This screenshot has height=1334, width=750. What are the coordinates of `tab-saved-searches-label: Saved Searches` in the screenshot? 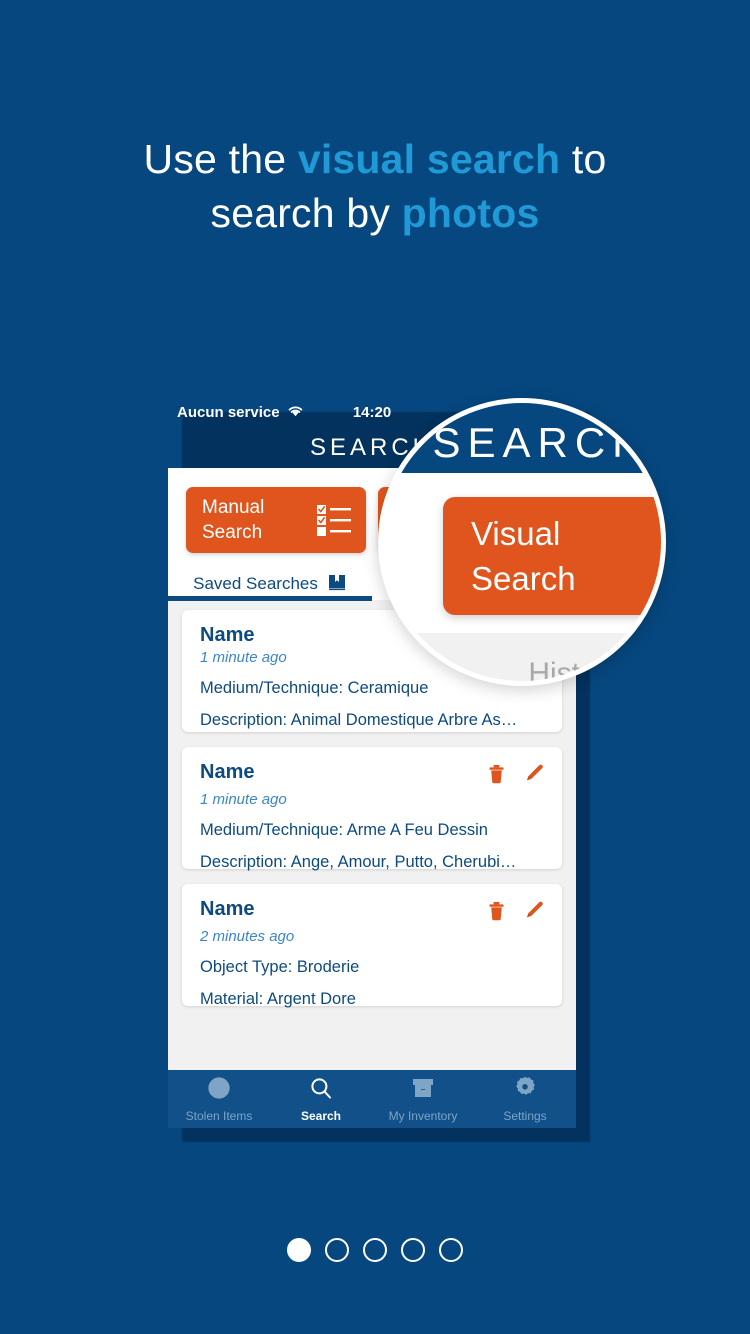 It's located at (255, 583).